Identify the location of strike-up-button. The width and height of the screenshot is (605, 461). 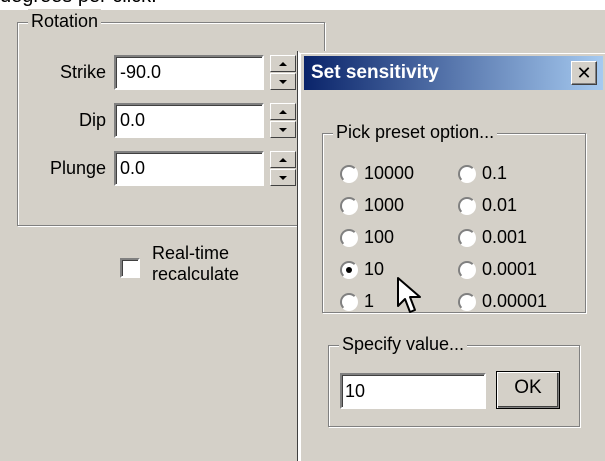
(283, 63).